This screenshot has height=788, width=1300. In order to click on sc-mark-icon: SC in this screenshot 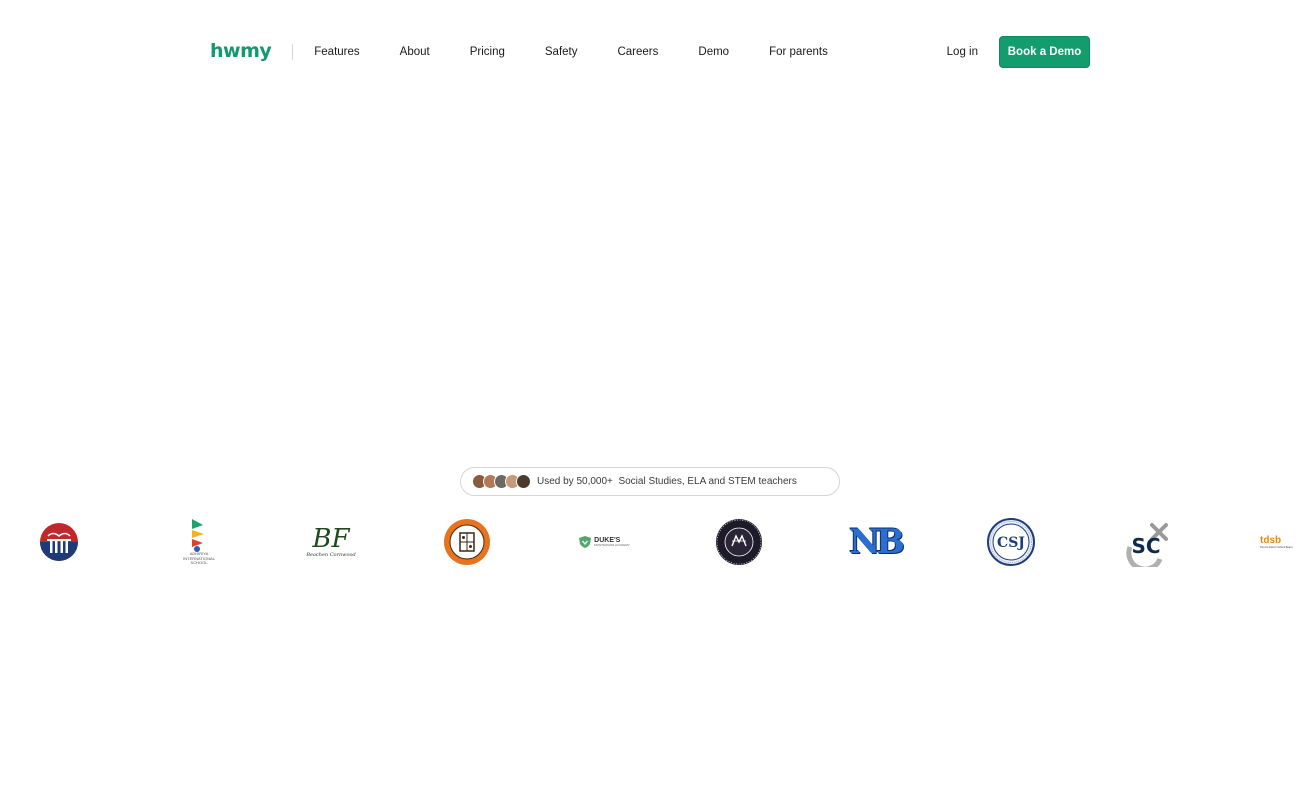, I will do `click(1147, 545)`.